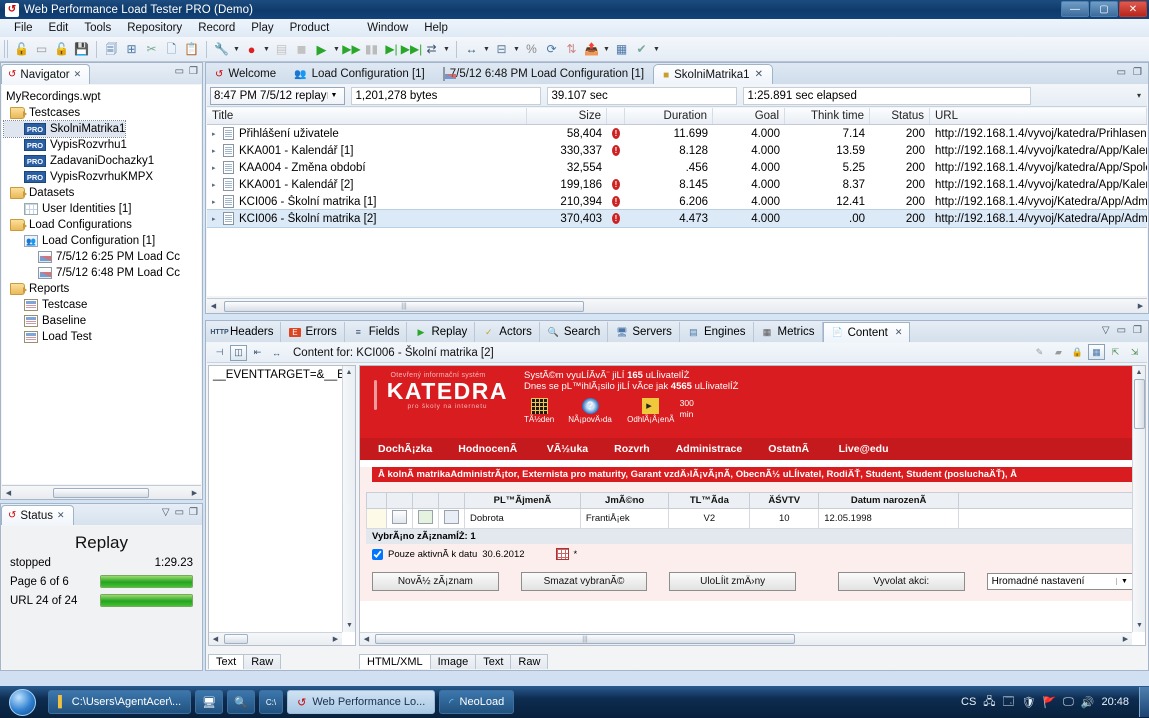 The height and width of the screenshot is (718, 1149). I want to click on stop-icon: ◼, so click(301, 49).